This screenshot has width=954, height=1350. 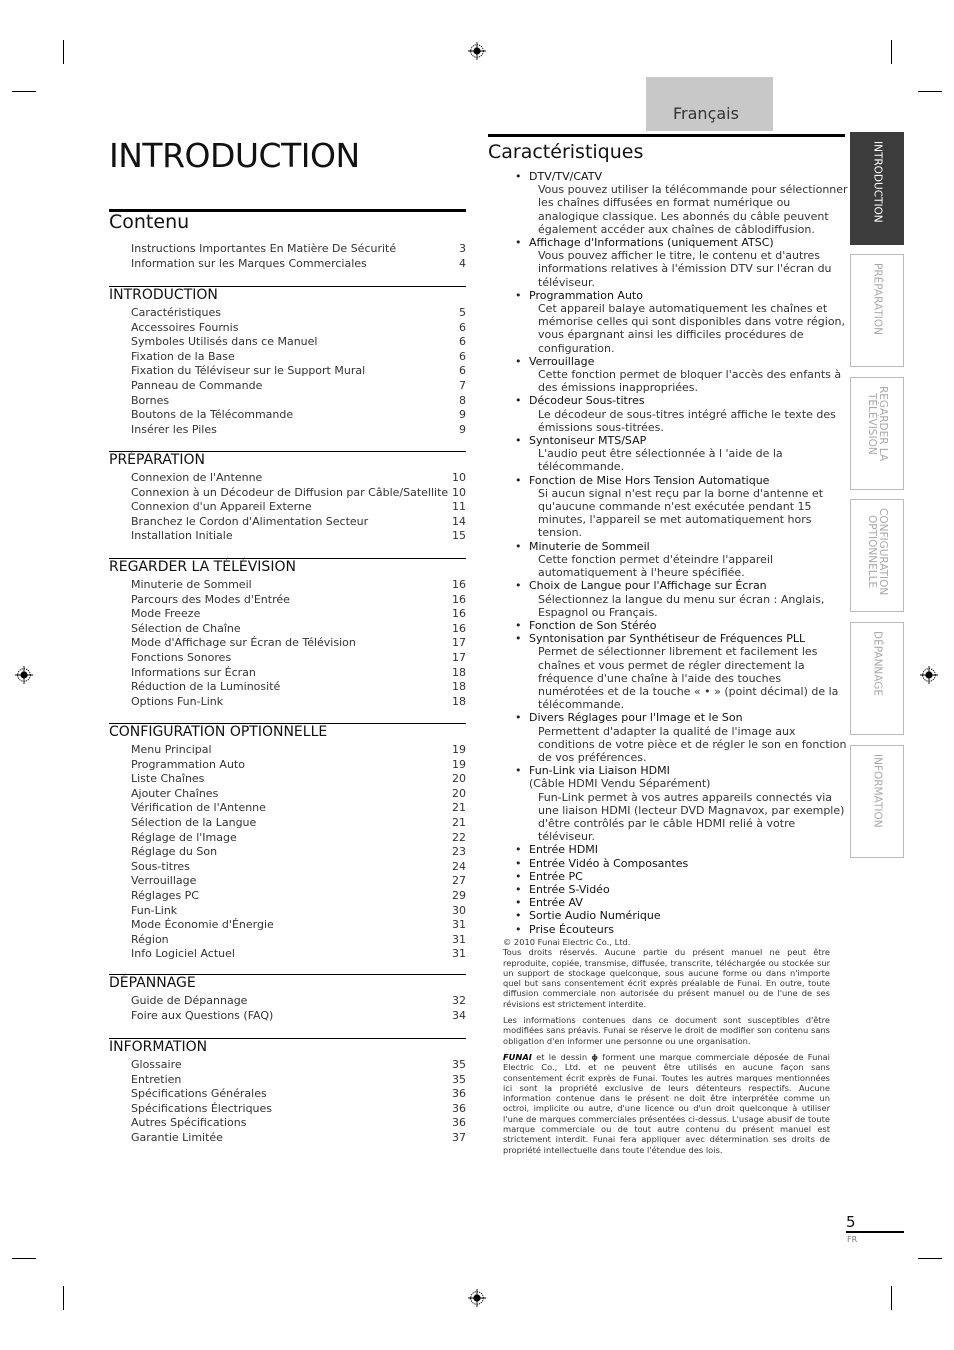 What do you see at coordinates (298, 1065) in the screenshot?
I see `toc-entry: Glossaire 35` at bounding box center [298, 1065].